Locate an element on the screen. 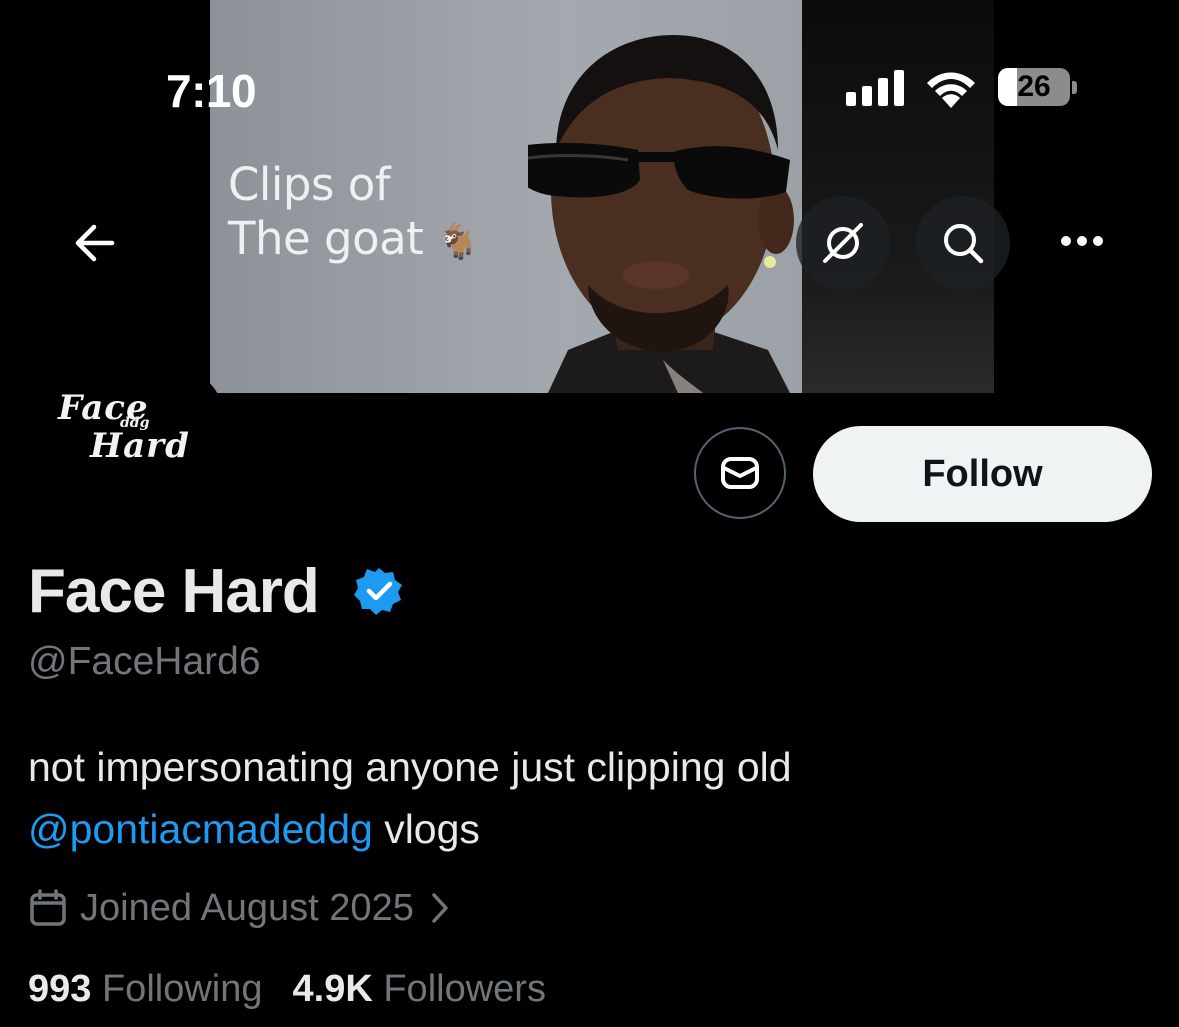 The height and width of the screenshot is (1027, 1179). display-name: Face Hard is located at coordinates (174, 591).